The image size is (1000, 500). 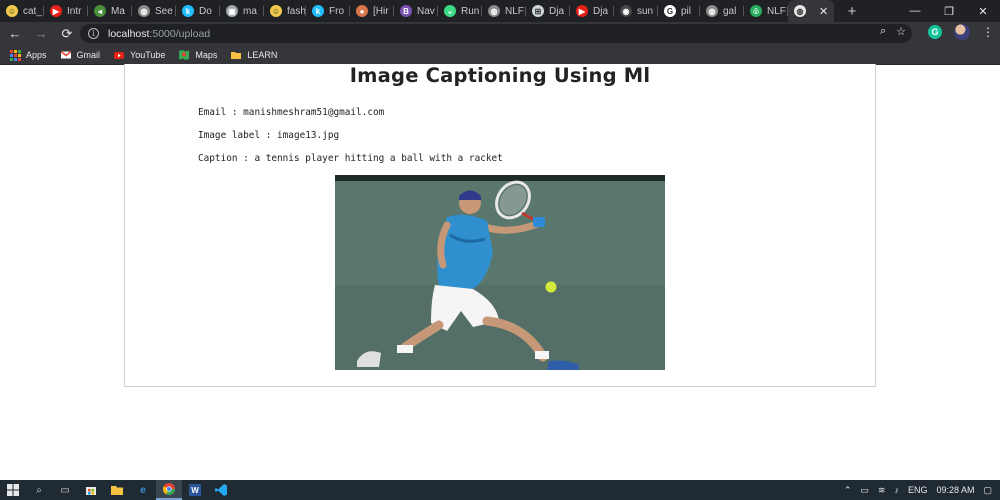 I want to click on browser-tab: ▶ Dja, so click(x=592, y=11).